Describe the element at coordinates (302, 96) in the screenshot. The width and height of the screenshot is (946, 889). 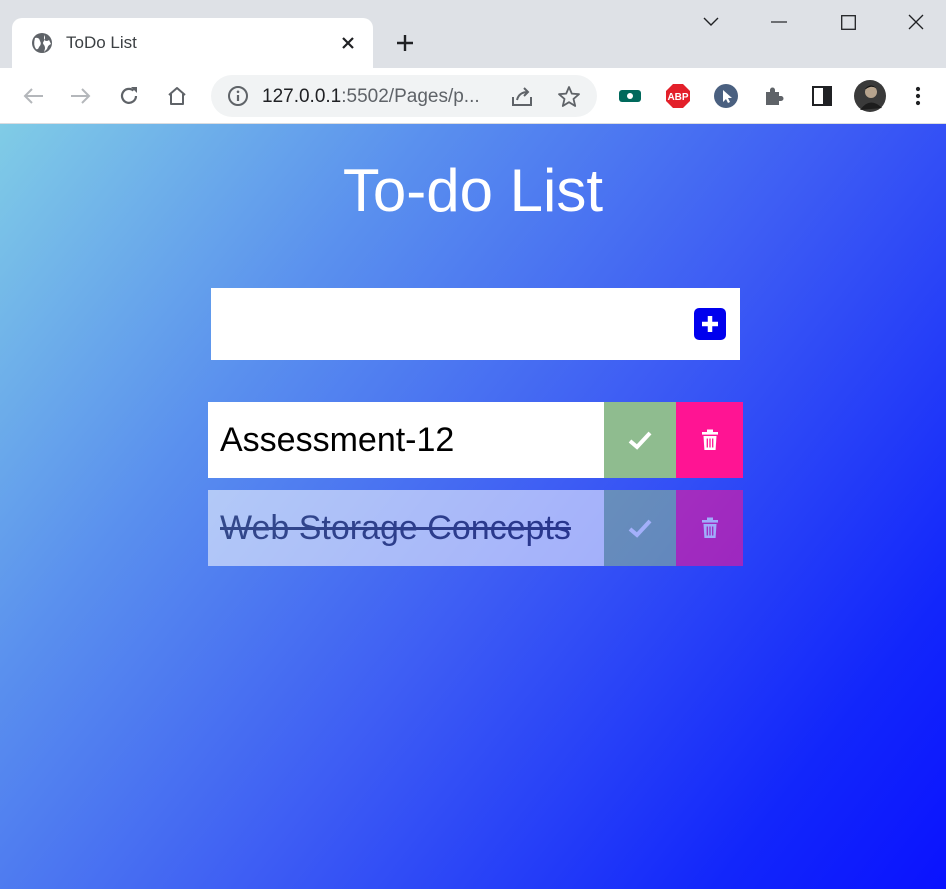
I see `url-host: 127.0.0.1` at that location.